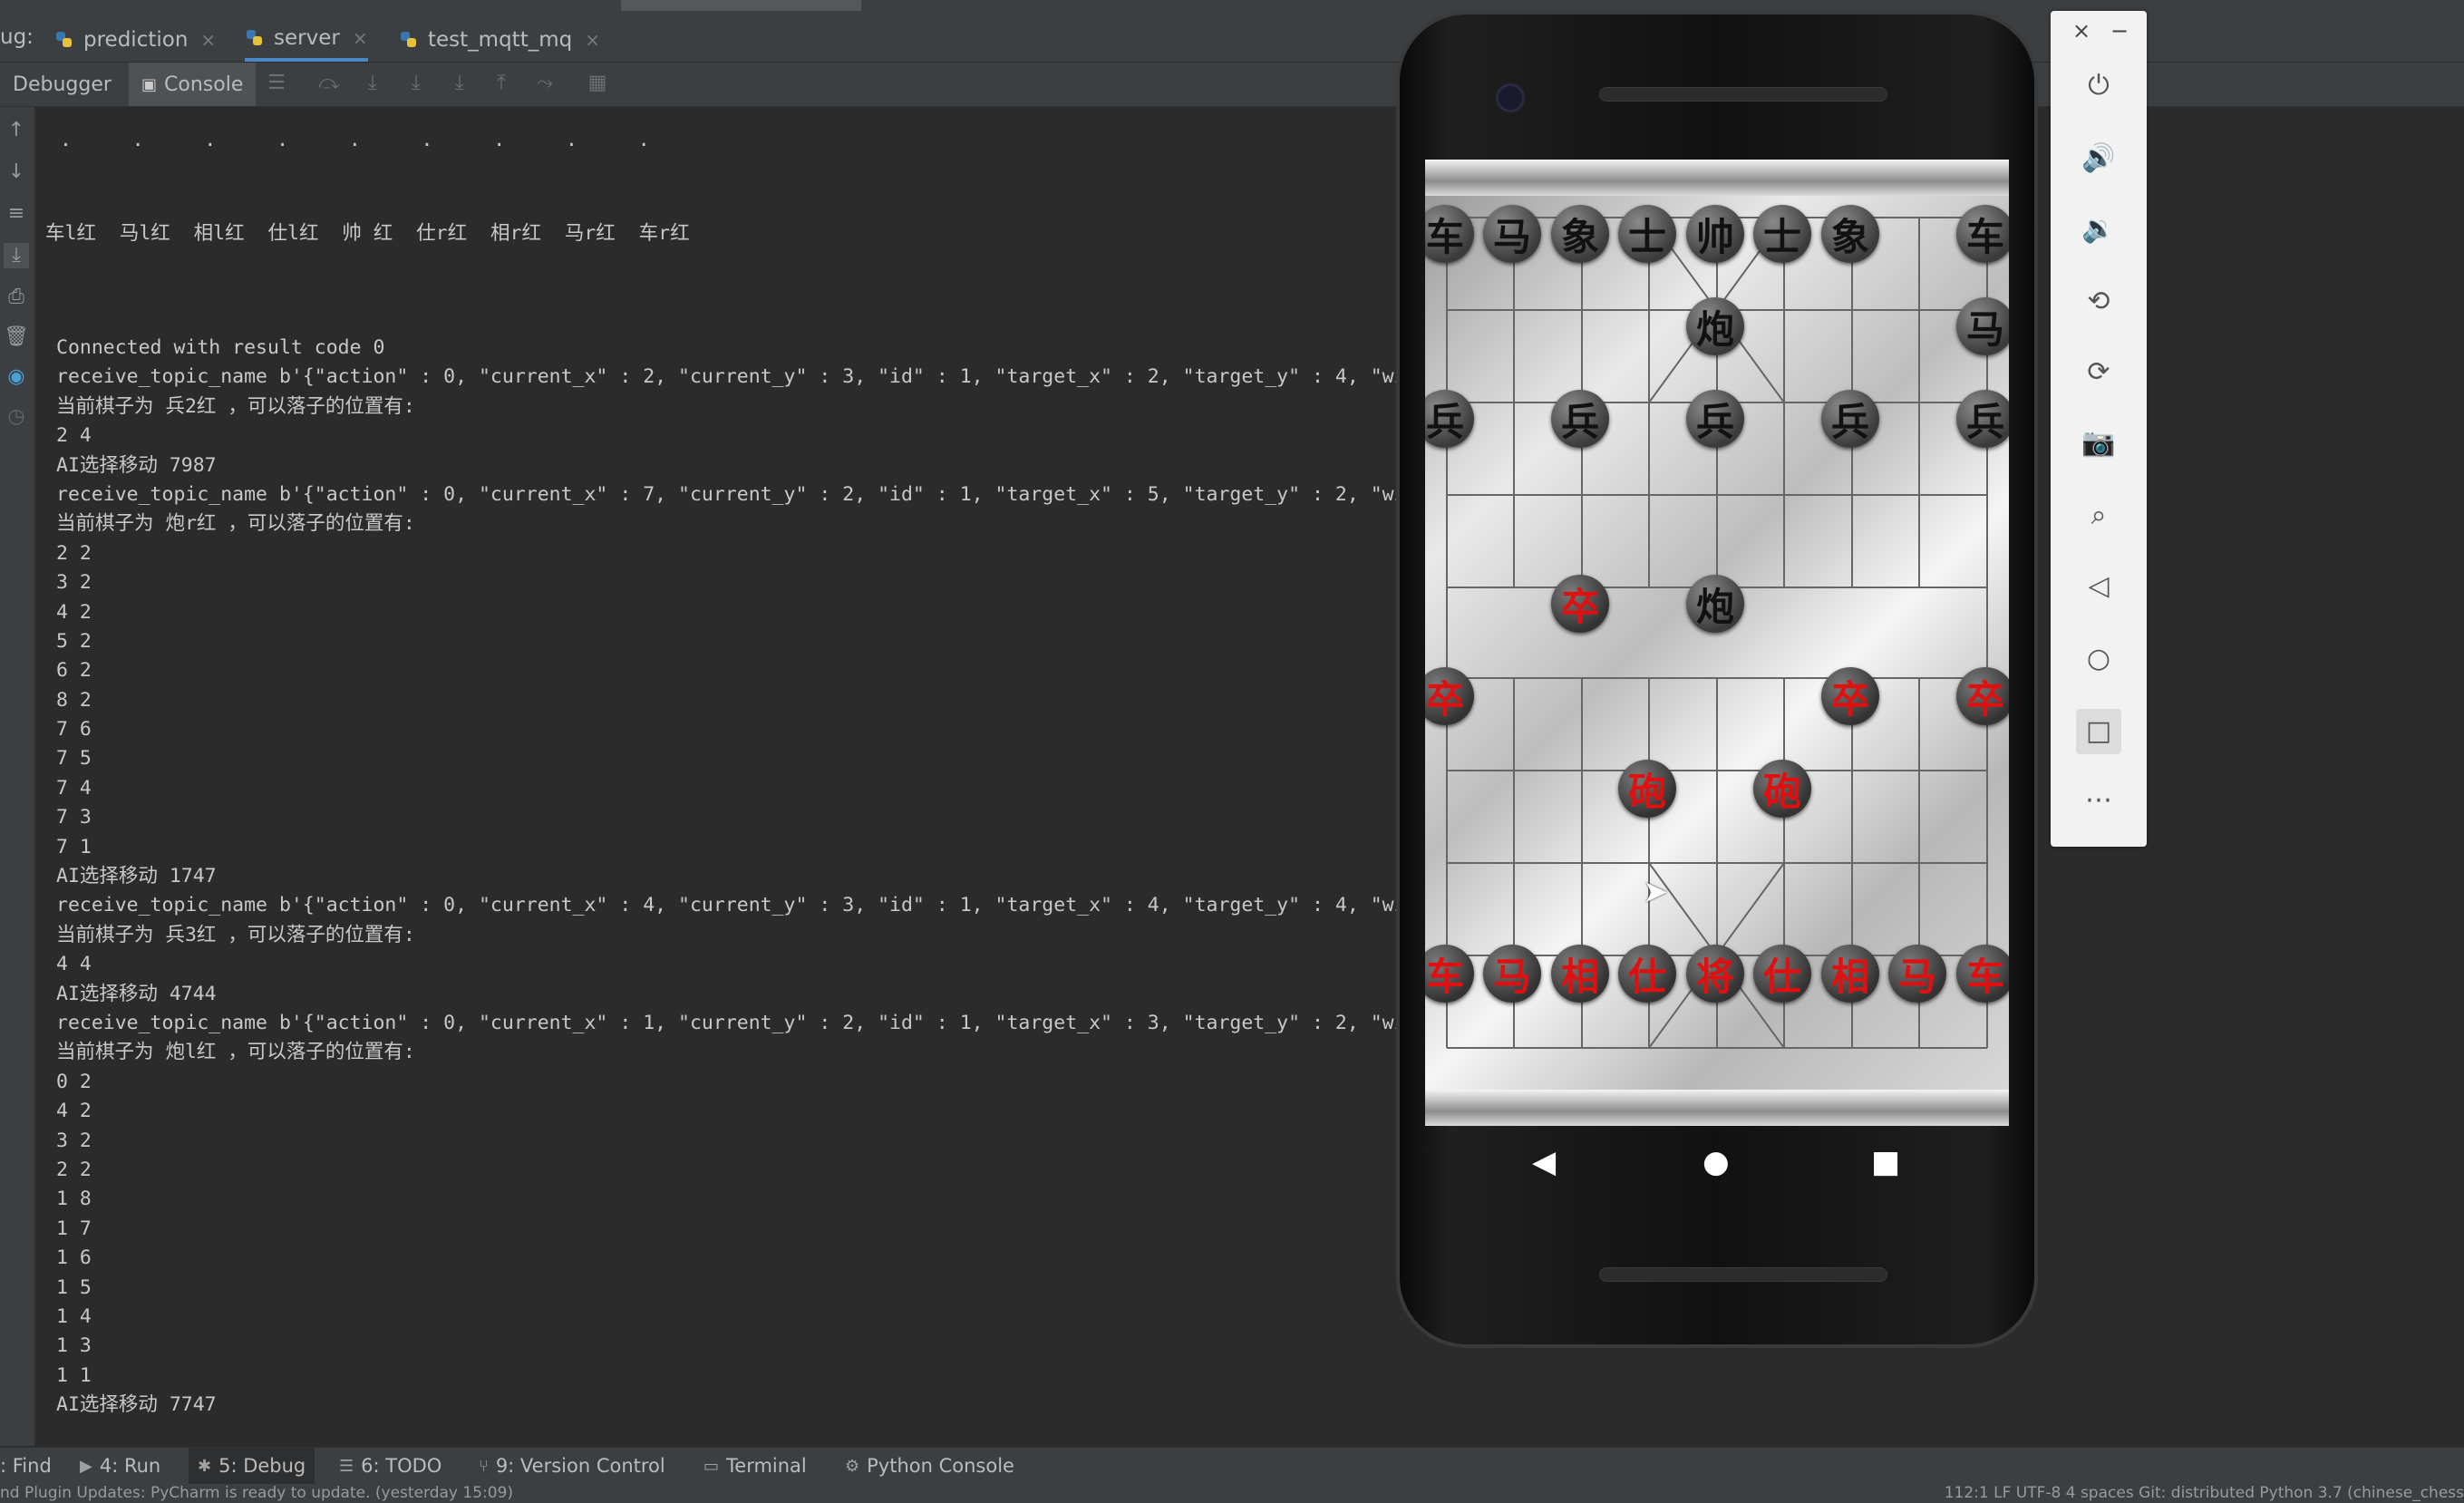 The image size is (2464, 1503). Describe the element at coordinates (16, 214) in the screenshot. I see `soft-wrap-icon: ≡` at that location.